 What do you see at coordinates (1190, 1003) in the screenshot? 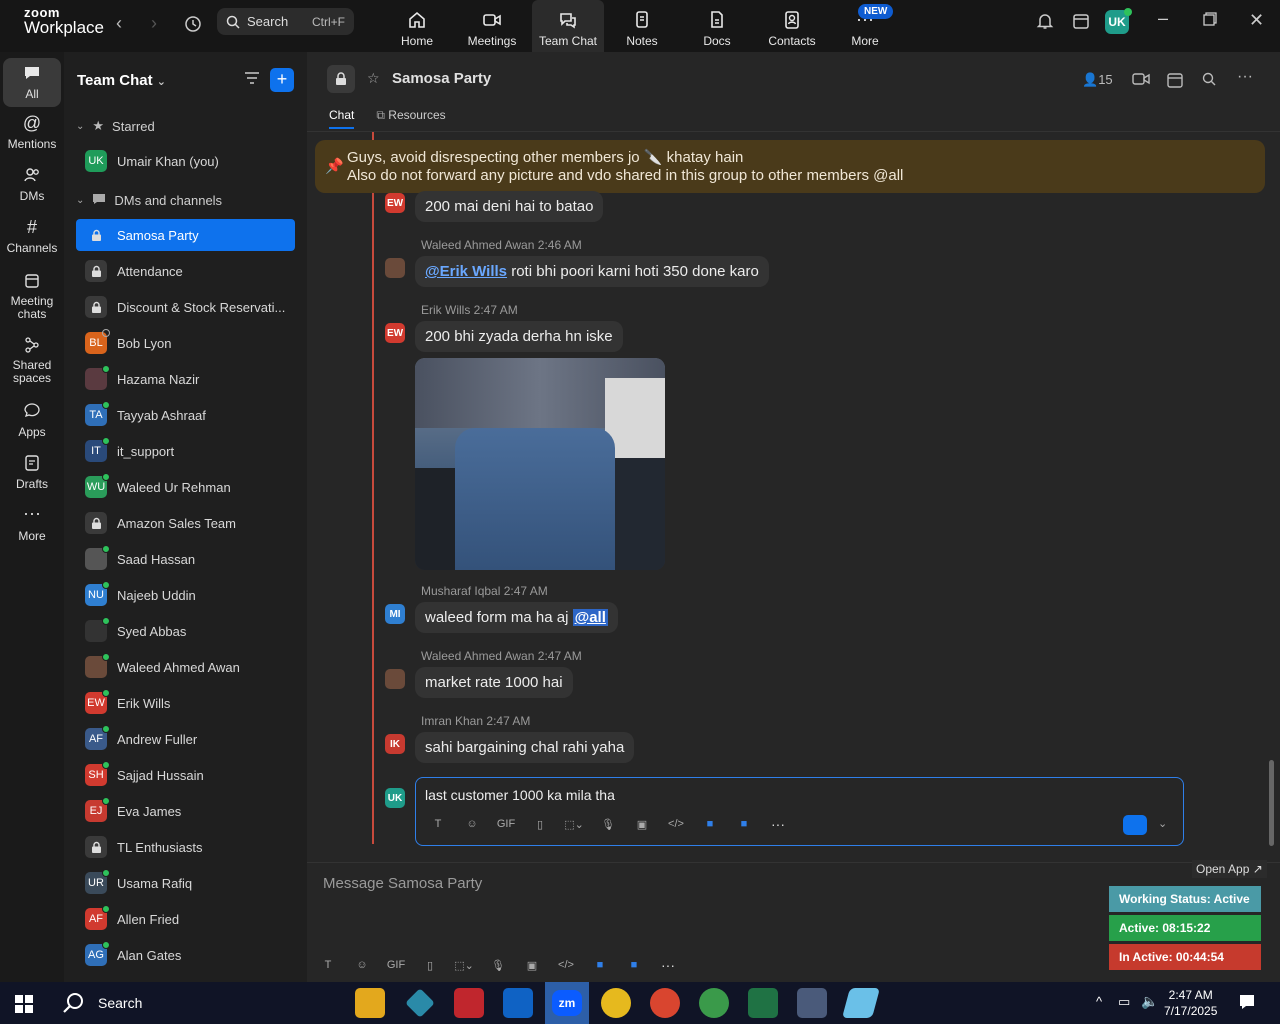
I see `taskbar-clock: 2:47 AM 7/17/2025` at bounding box center [1190, 1003].